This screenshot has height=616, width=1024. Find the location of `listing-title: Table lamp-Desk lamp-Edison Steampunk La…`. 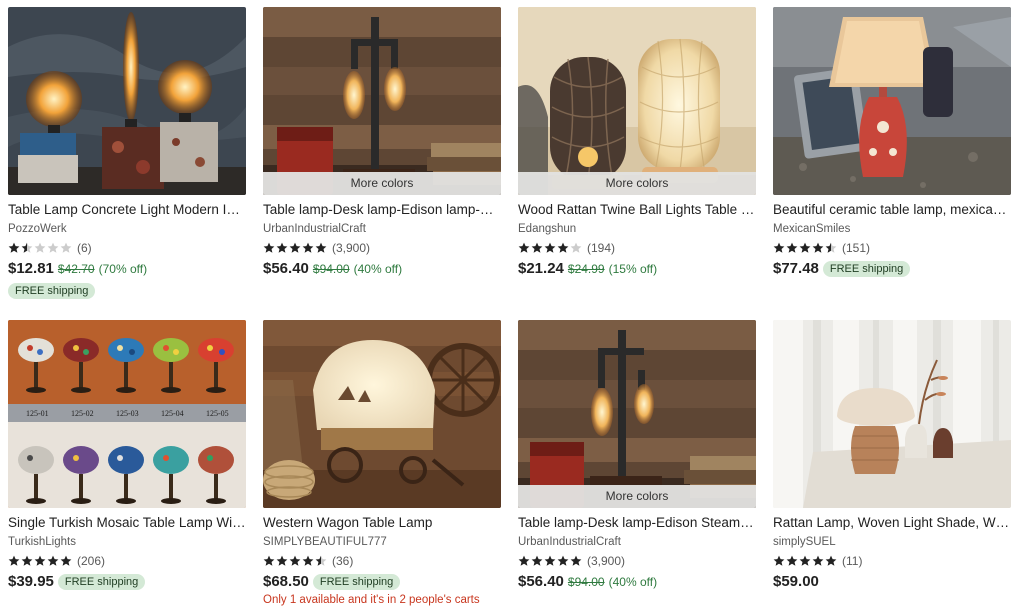

listing-title: Table lamp-Desk lamp-Edison Steampunk La… is located at coordinates (637, 523).